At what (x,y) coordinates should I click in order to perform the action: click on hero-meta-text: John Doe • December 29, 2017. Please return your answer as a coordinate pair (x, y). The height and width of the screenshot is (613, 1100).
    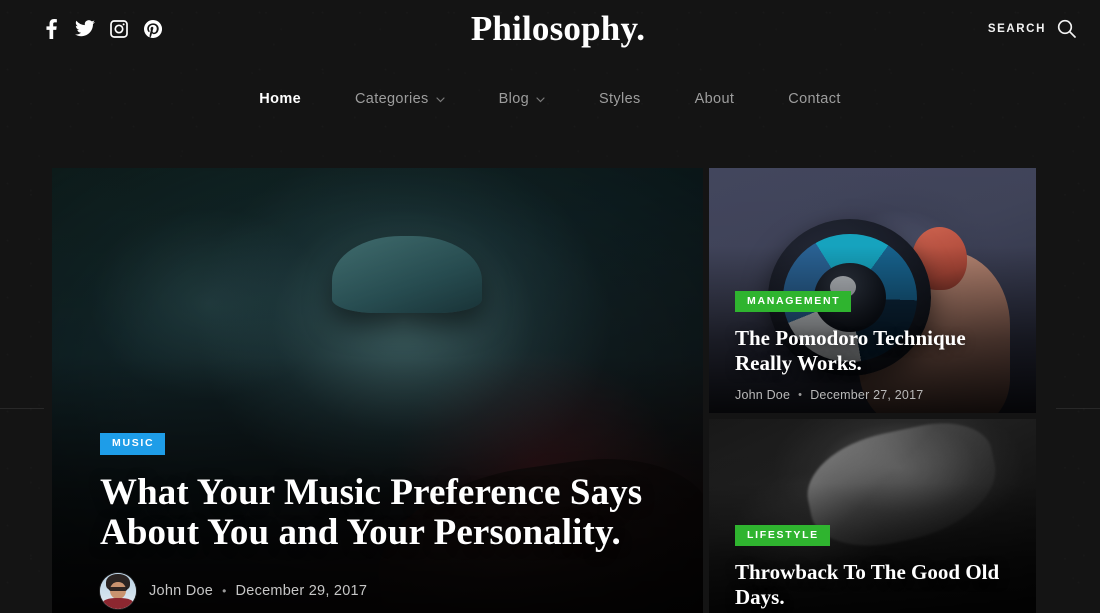
    Looking at the image, I should click on (258, 591).